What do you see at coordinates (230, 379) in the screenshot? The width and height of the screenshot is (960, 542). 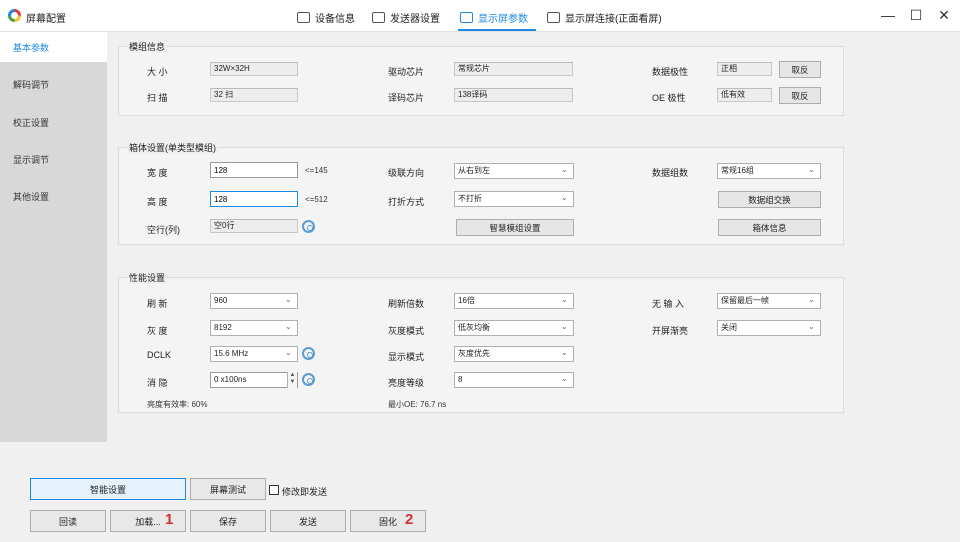 I see `spinbox-value: 0 x100ns` at bounding box center [230, 379].